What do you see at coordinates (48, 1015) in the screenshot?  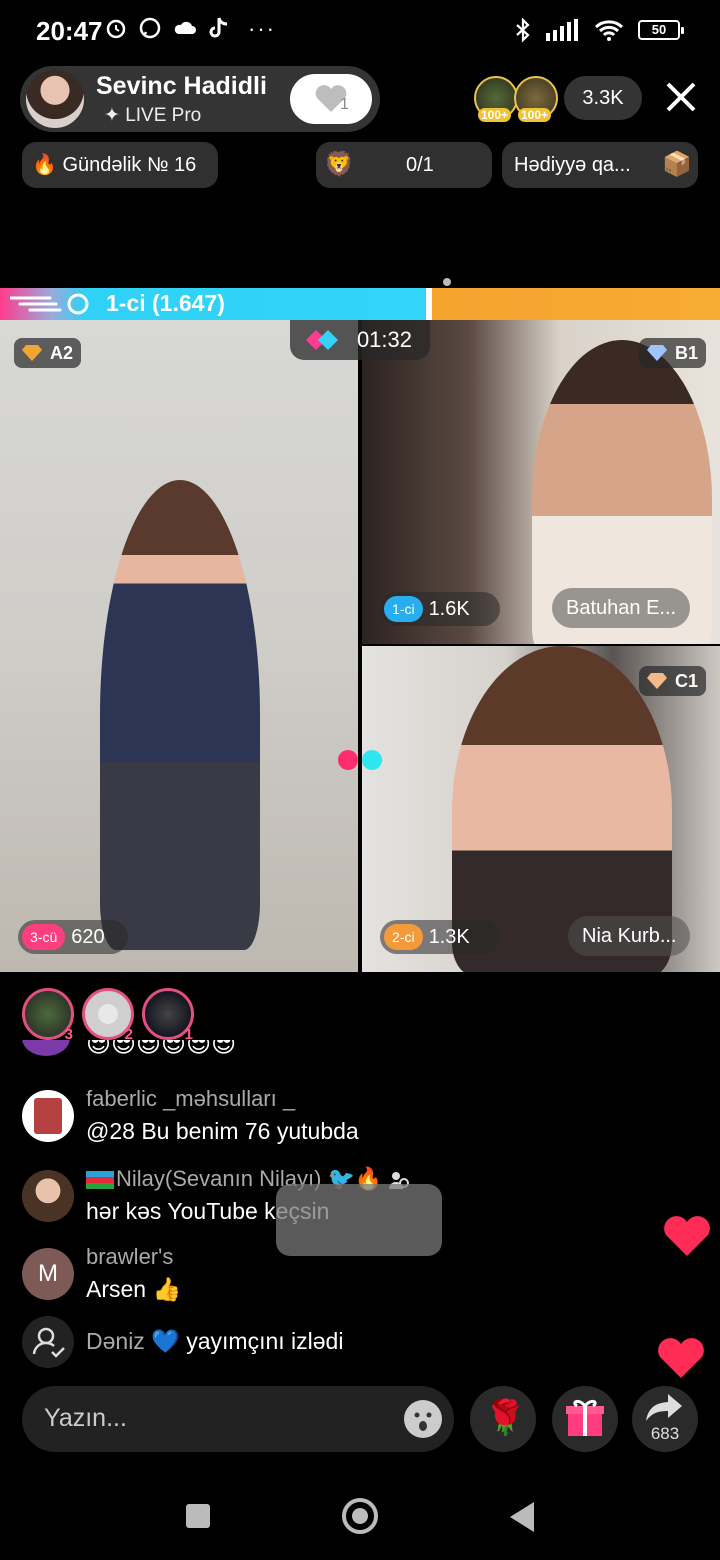 I see `gifter-avatar: 3` at bounding box center [48, 1015].